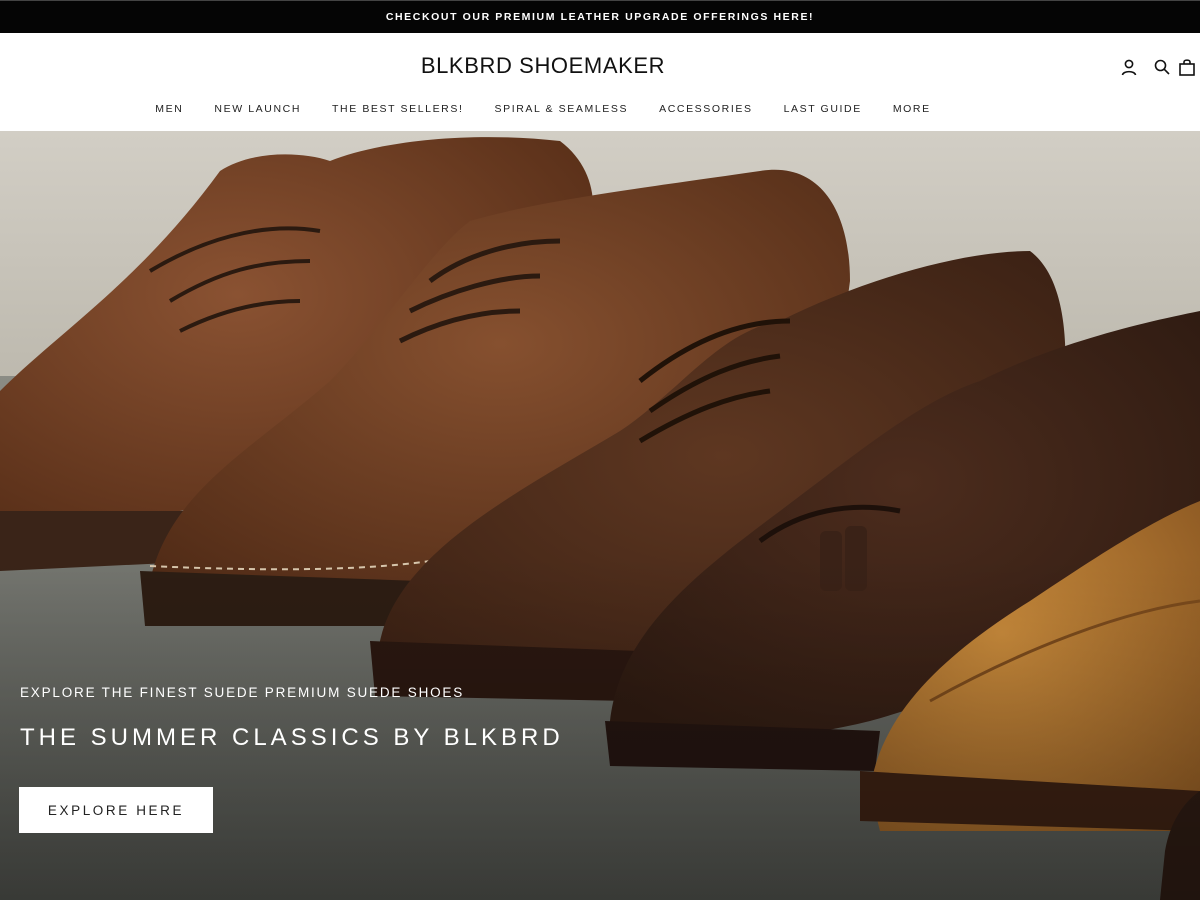 The height and width of the screenshot is (900, 1200). What do you see at coordinates (1161, 67) in the screenshot?
I see `search-icon` at bounding box center [1161, 67].